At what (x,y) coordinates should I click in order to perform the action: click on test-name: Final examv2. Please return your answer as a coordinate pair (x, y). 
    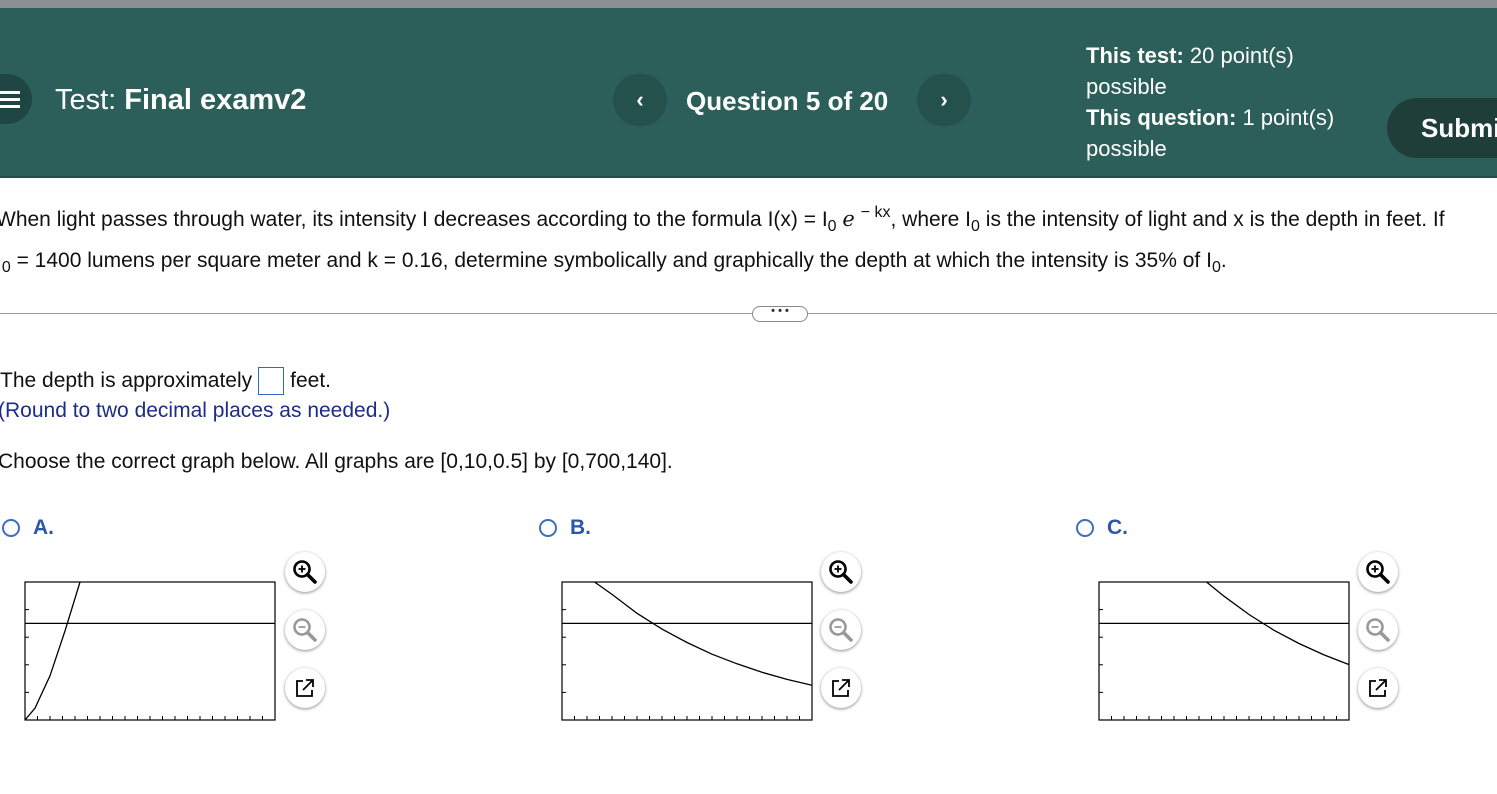
    Looking at the image, I should click on (215, 100).